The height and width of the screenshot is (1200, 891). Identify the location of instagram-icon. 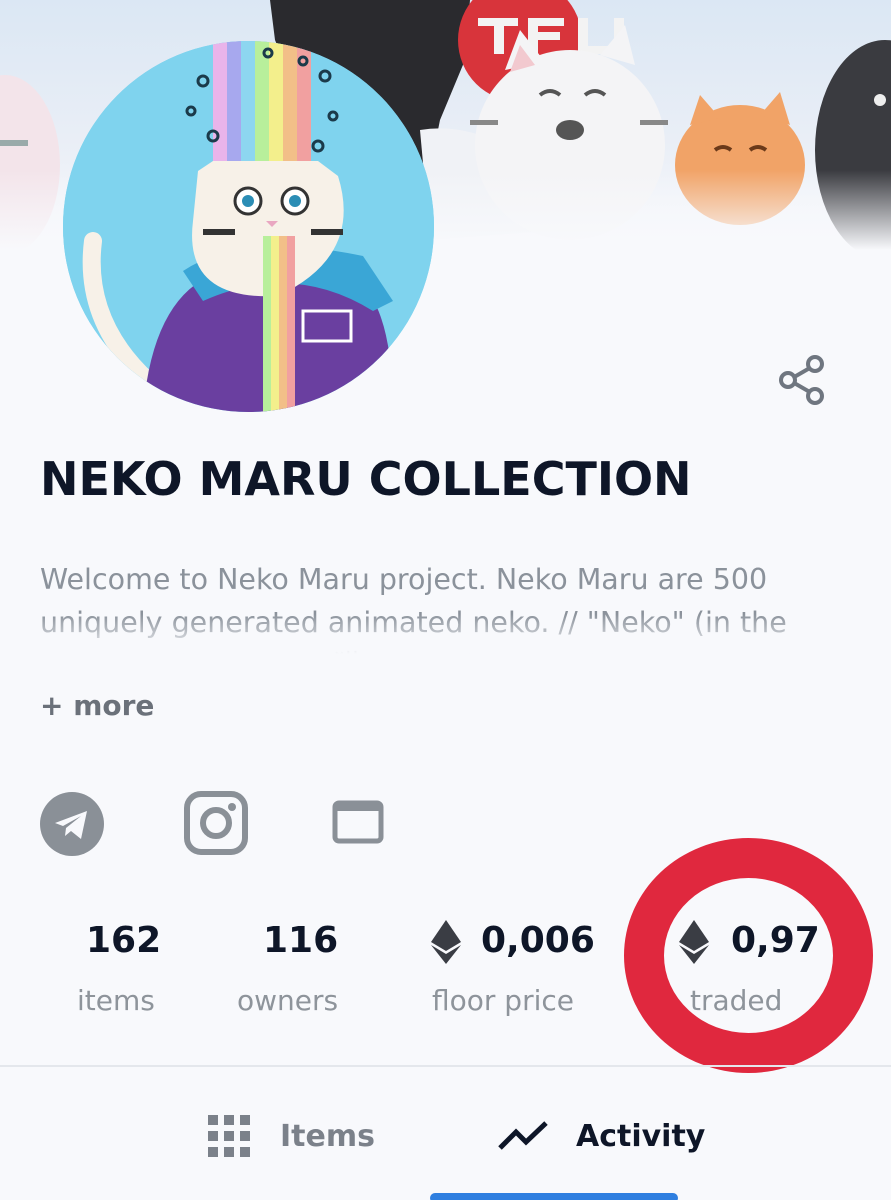
(216, 823).